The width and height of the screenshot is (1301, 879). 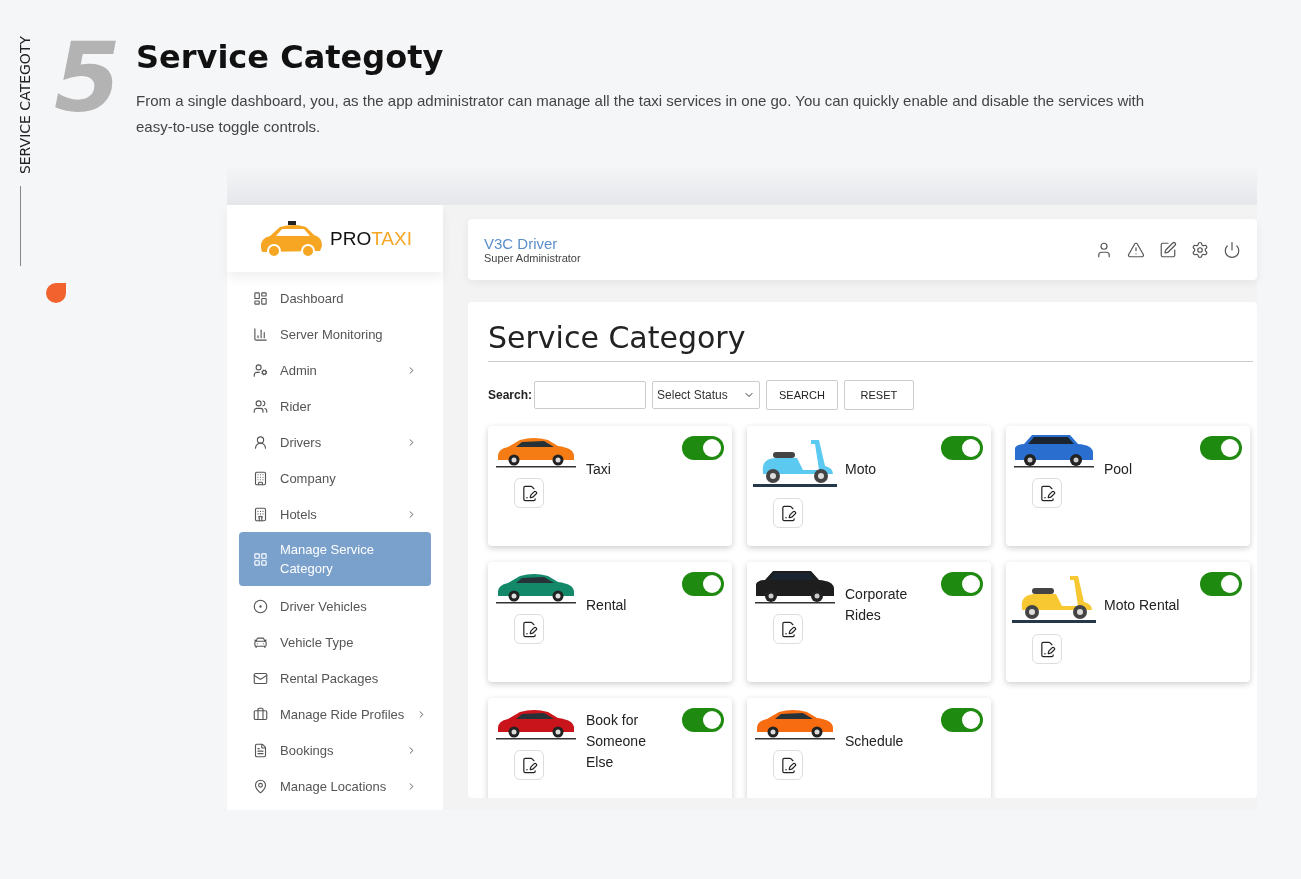 What do you see at coordinates (706, 395) in the screenshot?
I see `status-select: Select Status` at bounding box center [706, 395].